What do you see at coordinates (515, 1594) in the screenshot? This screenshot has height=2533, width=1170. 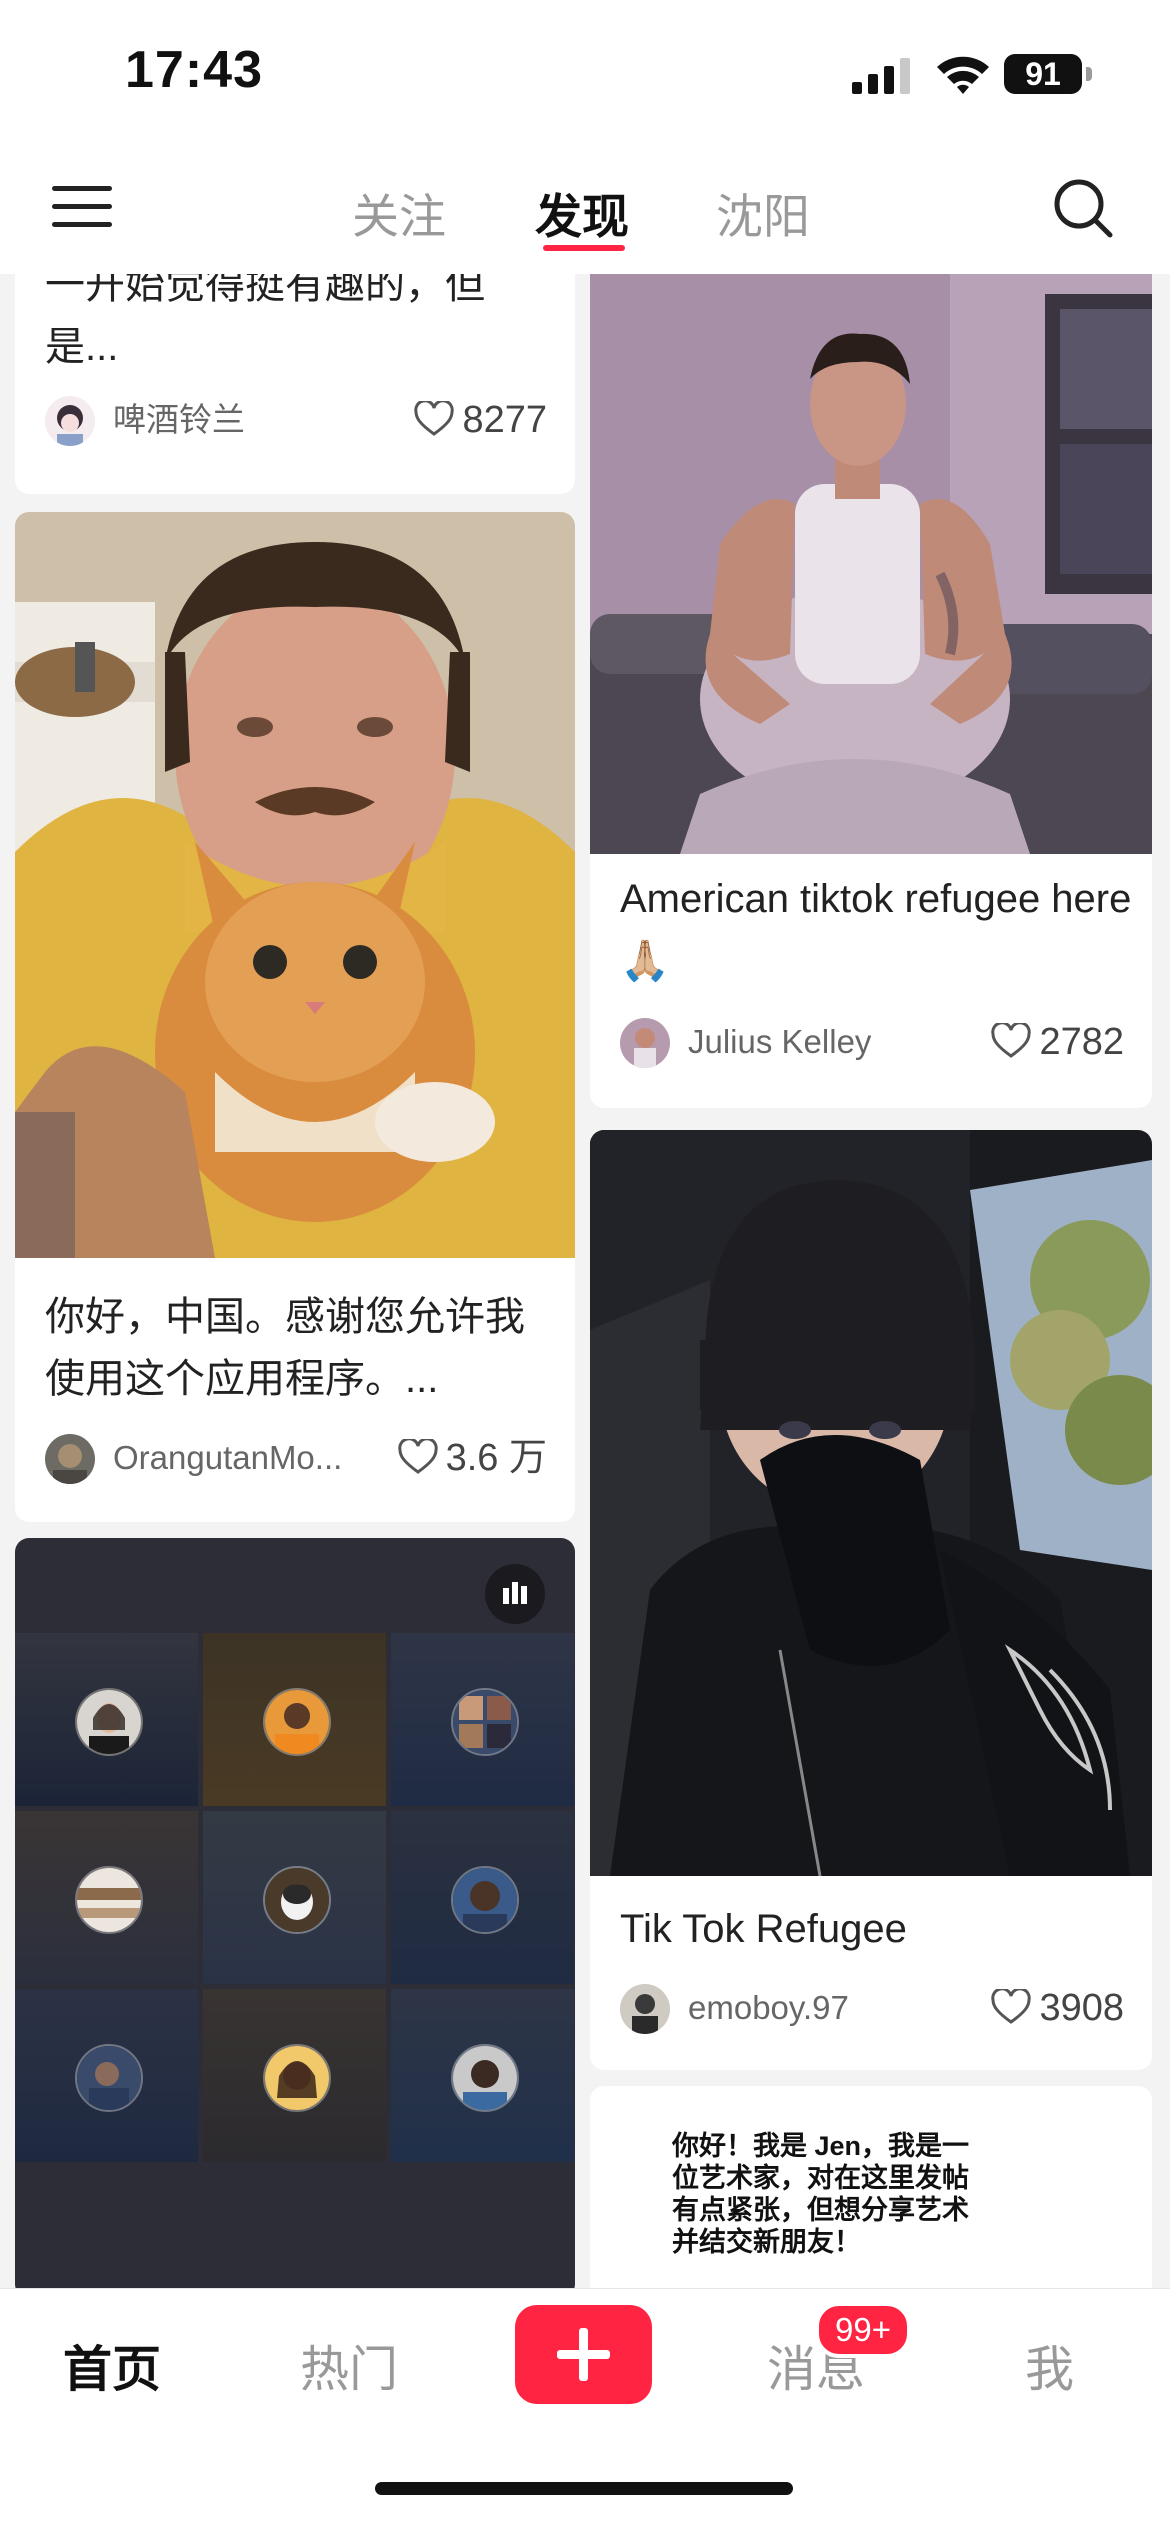 I see `audio-bars-icon` at bounding box center [515, 1594].